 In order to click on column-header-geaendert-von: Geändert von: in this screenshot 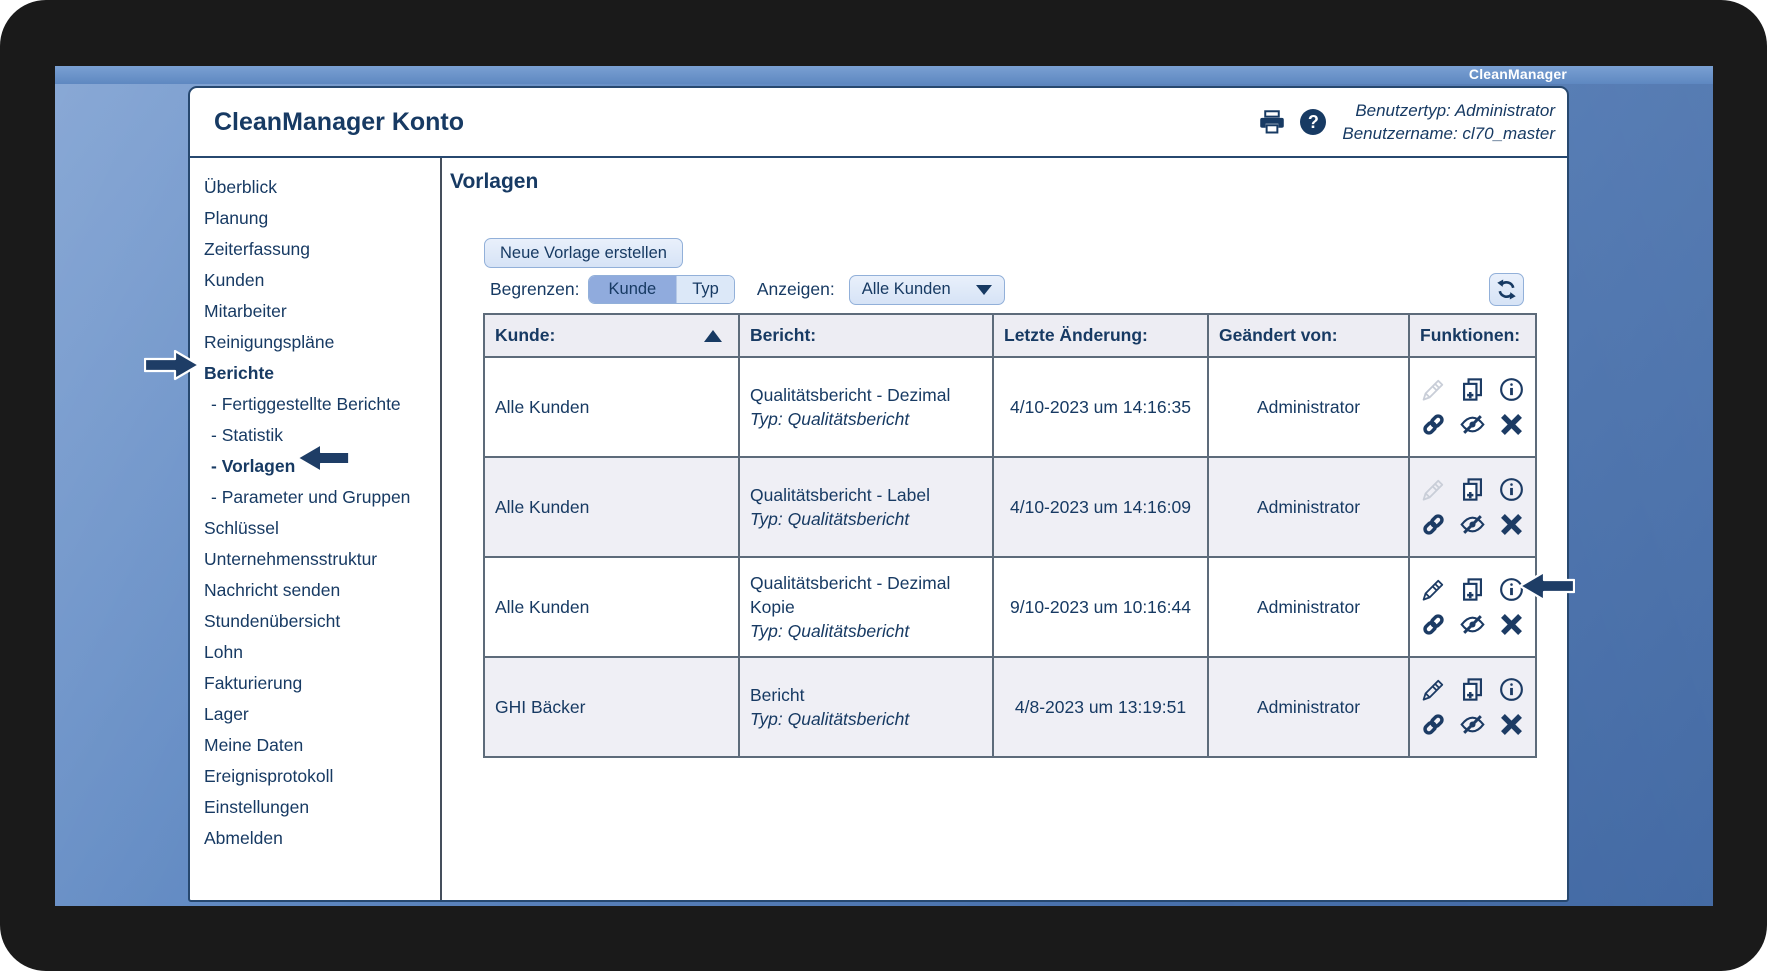, I will do `click(1308, 335)`.